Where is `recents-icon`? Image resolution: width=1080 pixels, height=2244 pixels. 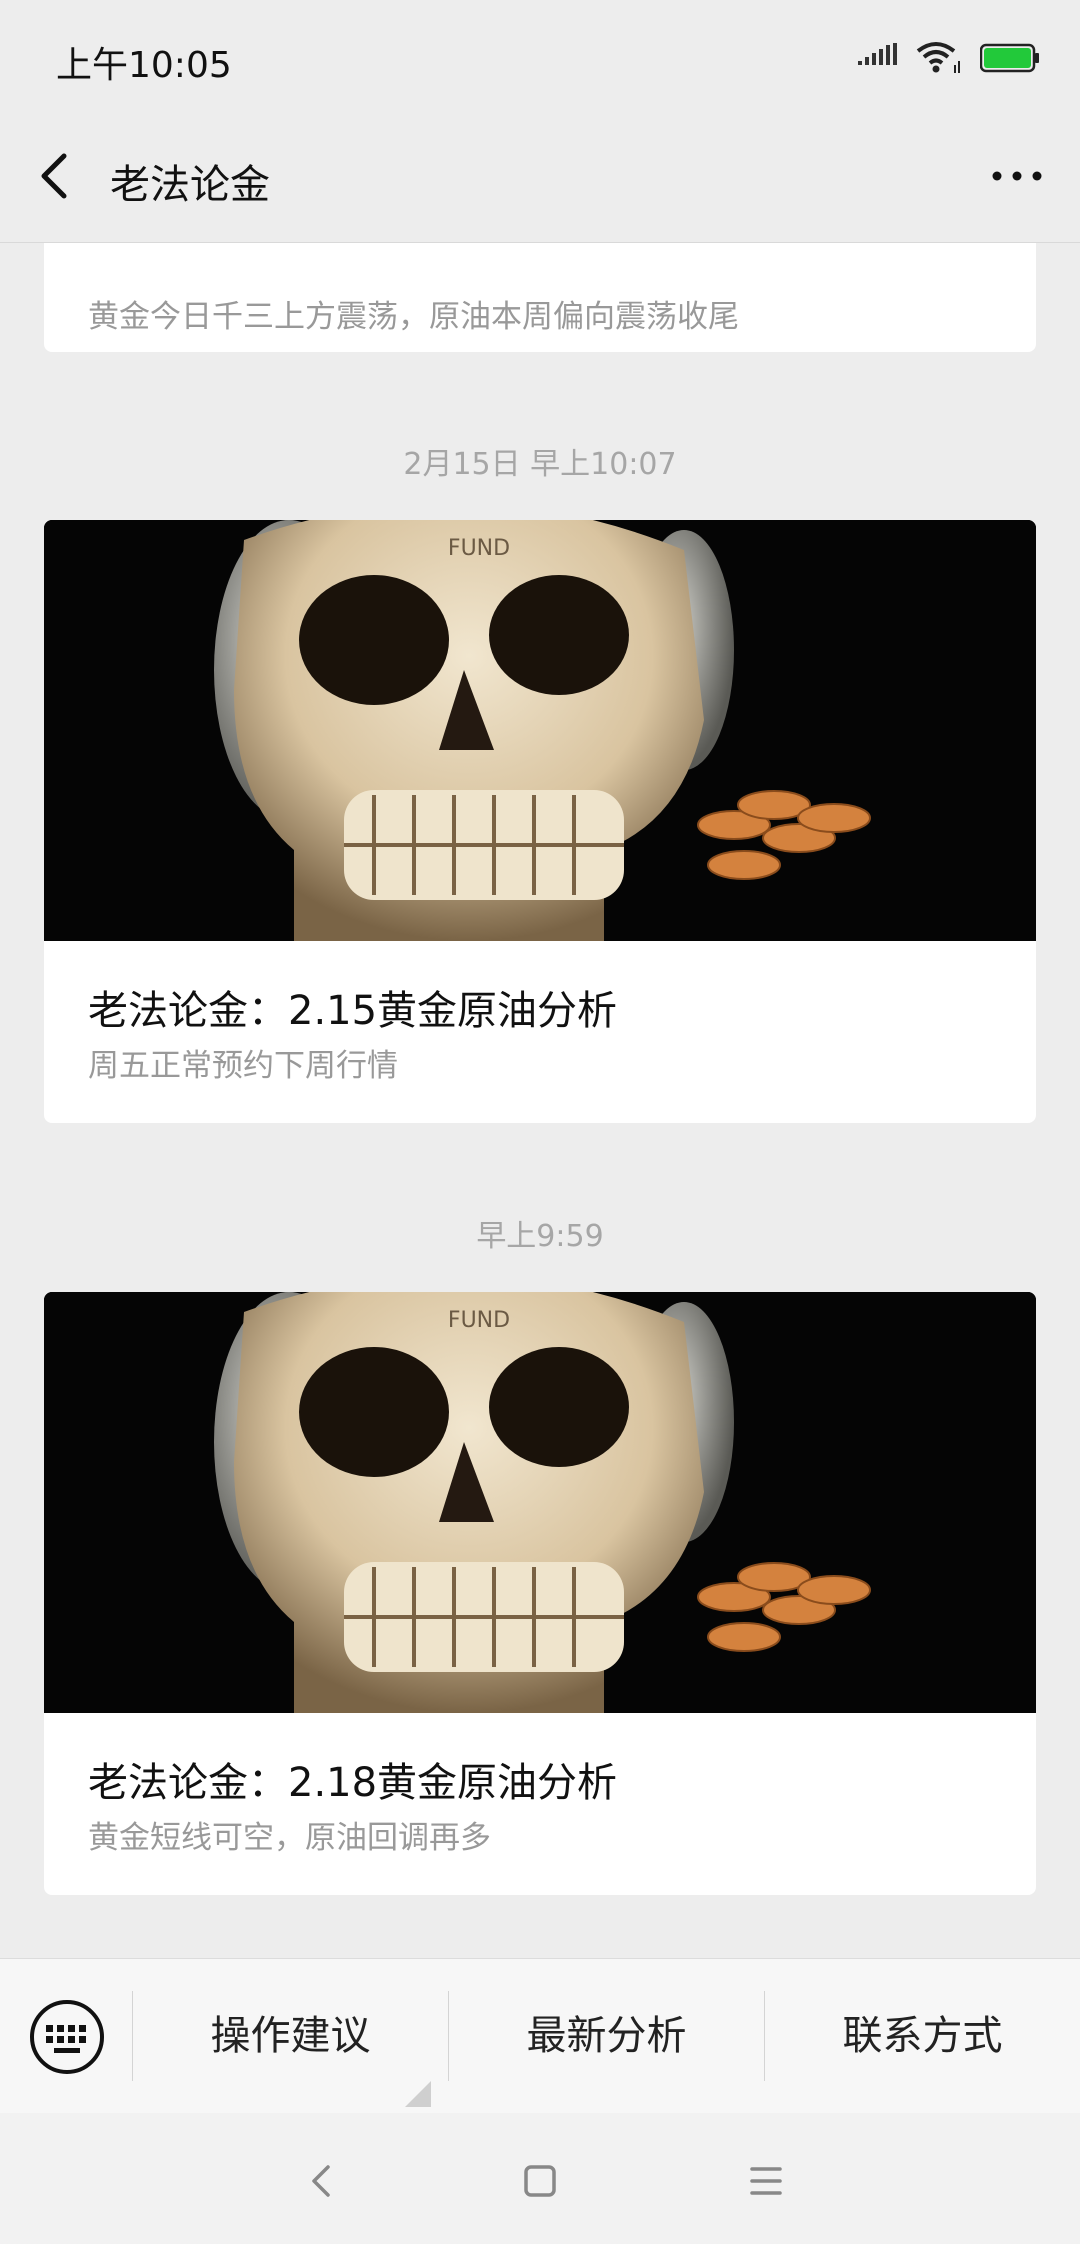 recents-icon is located at coordinates (766, 2181).